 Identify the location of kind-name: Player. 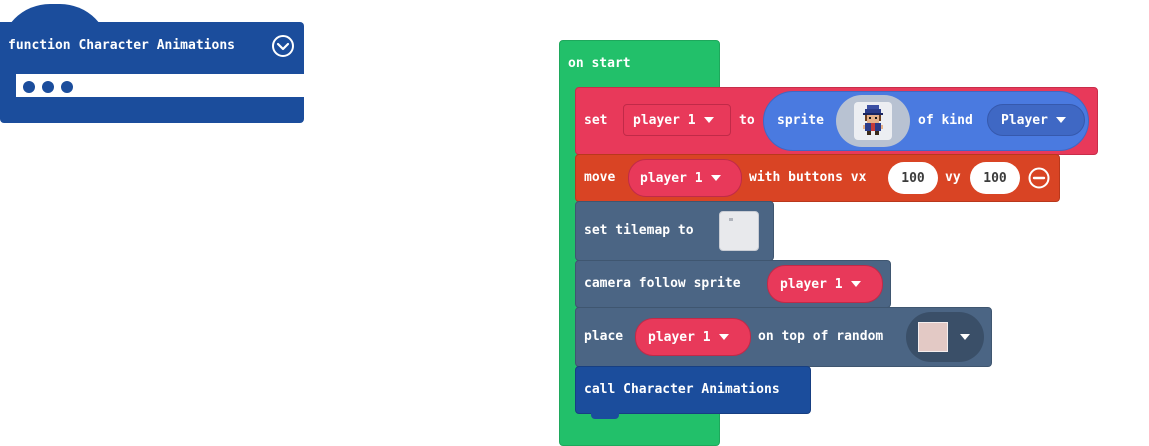
(1024, 120).